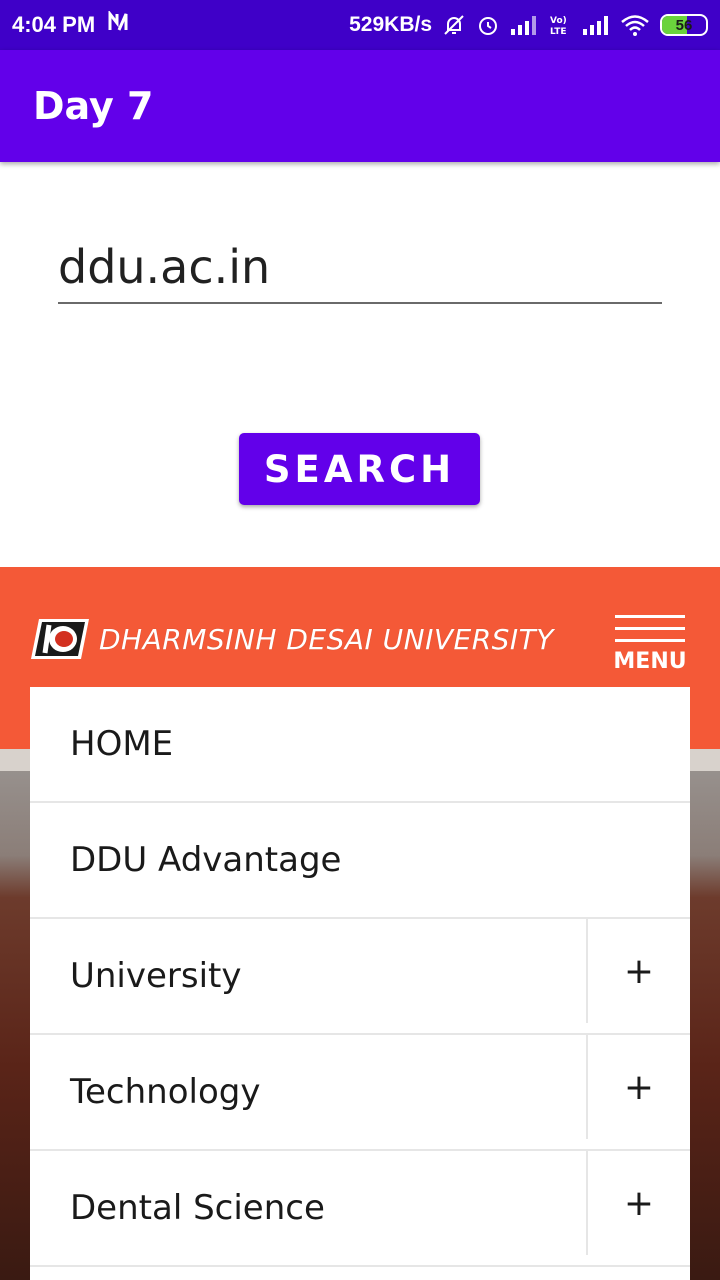 This screenshot has width=720, height=1280. Describe the element at coordinates (93, 106) in the screenshot. I see `app-title: Day 7` at that location.